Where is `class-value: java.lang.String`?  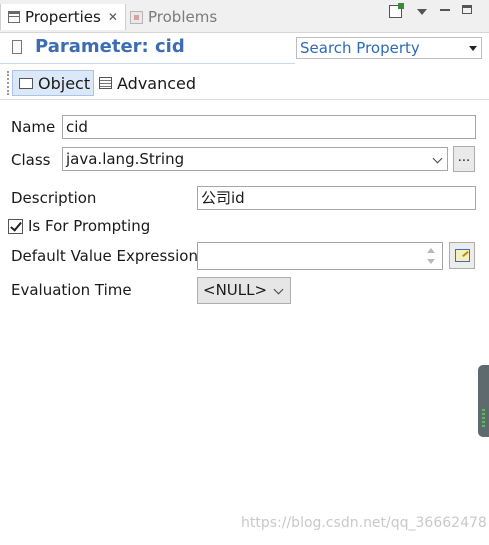
class-value: java.lang.String is located at coordinates (125, 159).